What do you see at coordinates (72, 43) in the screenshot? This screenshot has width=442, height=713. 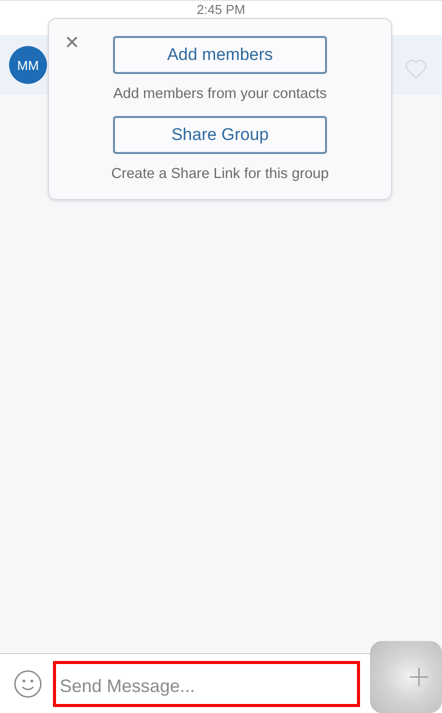 I see `close-button: ×` at bounding box center [72, 43].